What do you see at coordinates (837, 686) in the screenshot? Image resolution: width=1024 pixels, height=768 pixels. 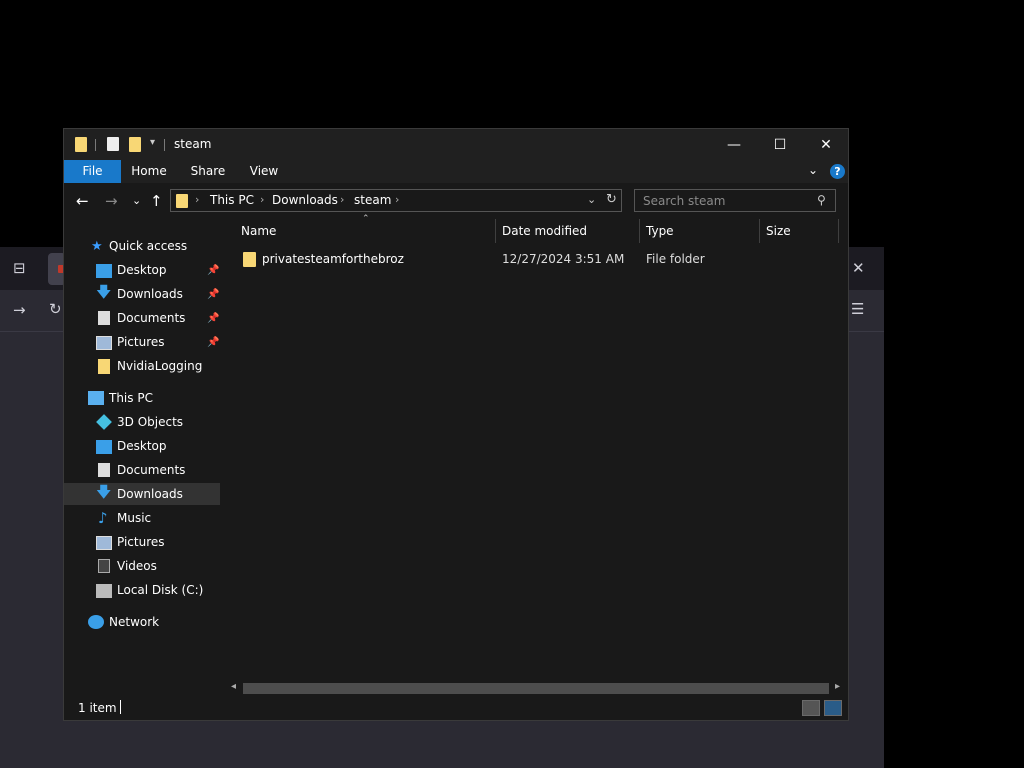 I see `scroll-right-icon: ▸` at bounding box center [837, 686].